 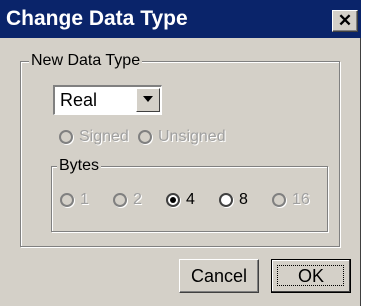 What do you see at coordinates (79, 100) in the screenshot?
I see `data-type-select-value: Real` at bounding box center [79, 100].